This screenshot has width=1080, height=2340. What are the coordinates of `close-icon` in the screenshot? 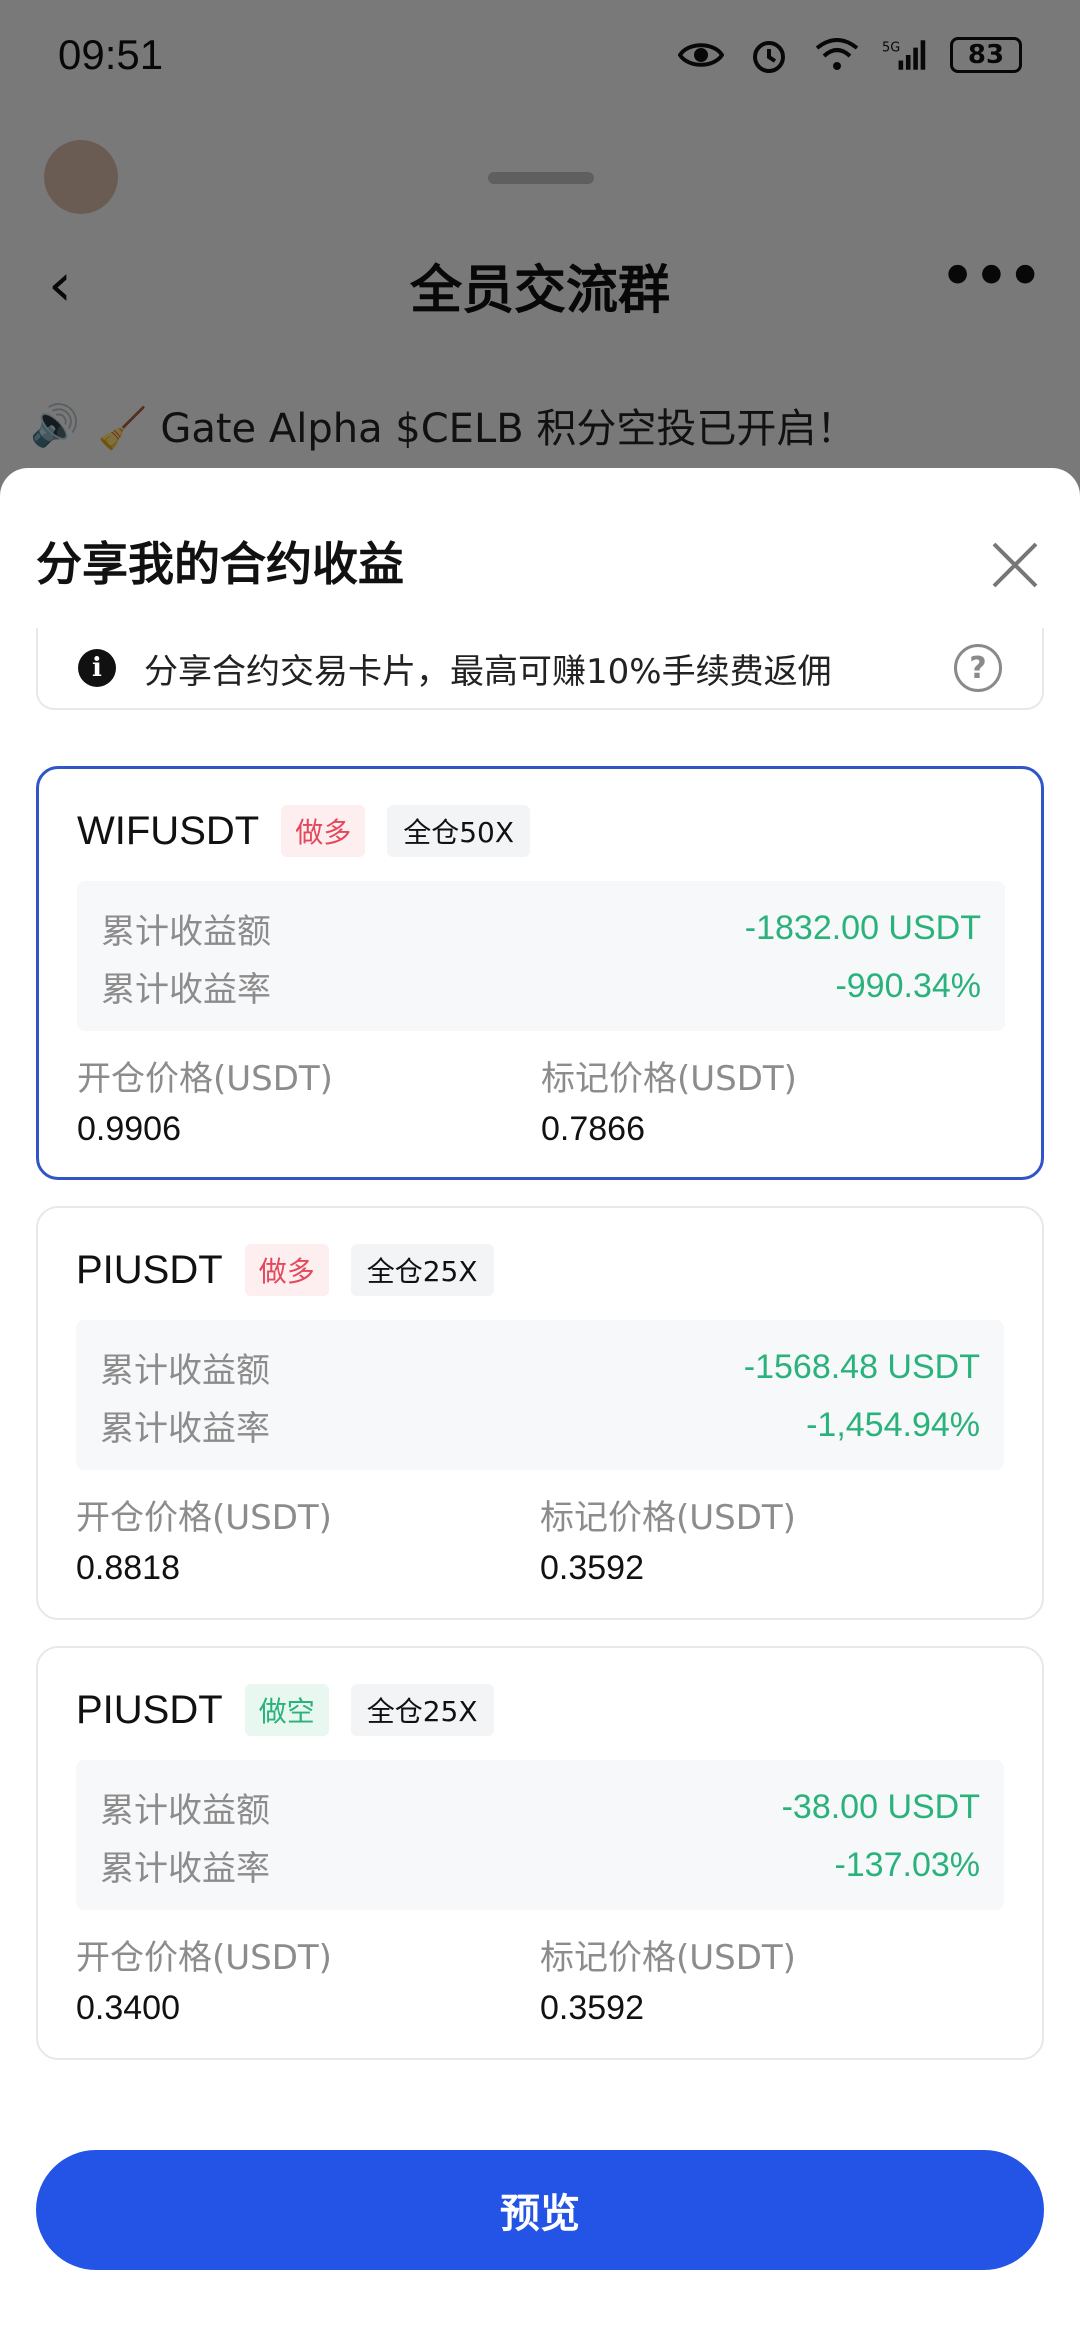 It's located at (1015, 565).